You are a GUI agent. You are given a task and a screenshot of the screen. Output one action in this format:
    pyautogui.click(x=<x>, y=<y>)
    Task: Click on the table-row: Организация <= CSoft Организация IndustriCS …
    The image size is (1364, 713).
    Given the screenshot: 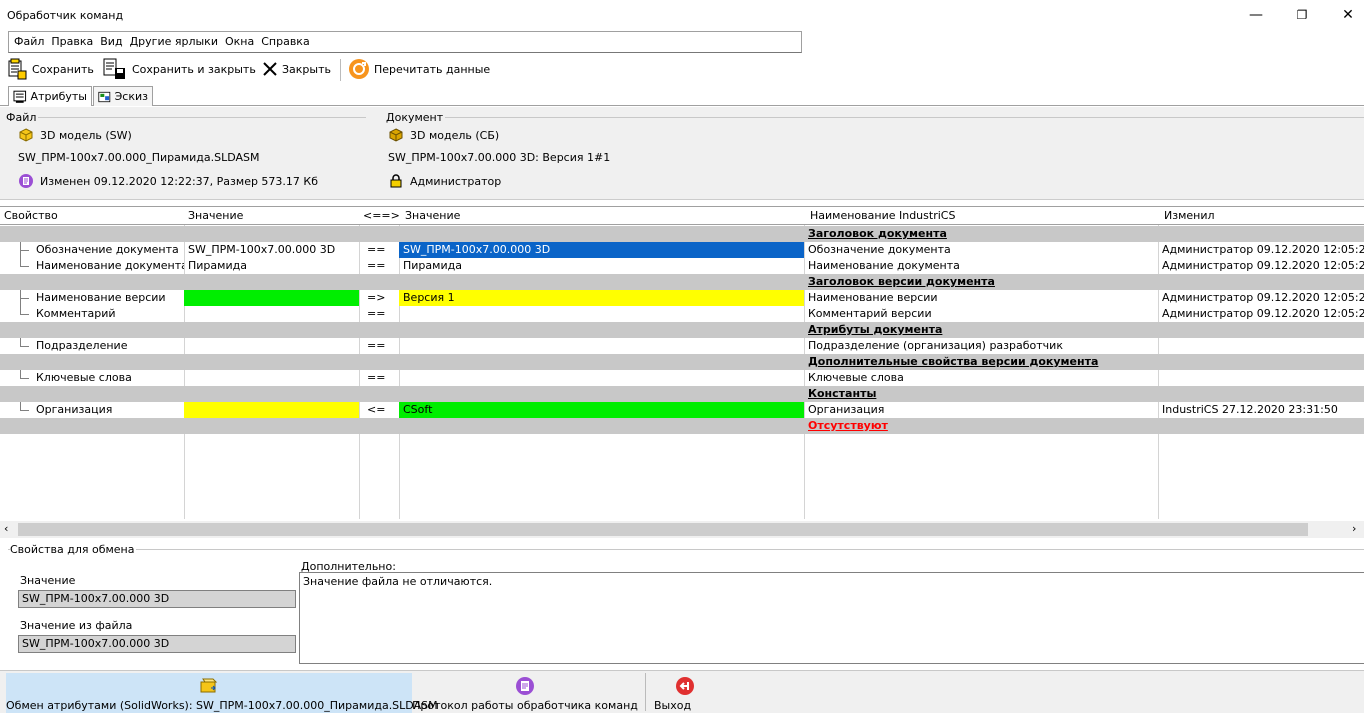 What is the action you would take?
    pyautogui.click(x=682, y=410)
    